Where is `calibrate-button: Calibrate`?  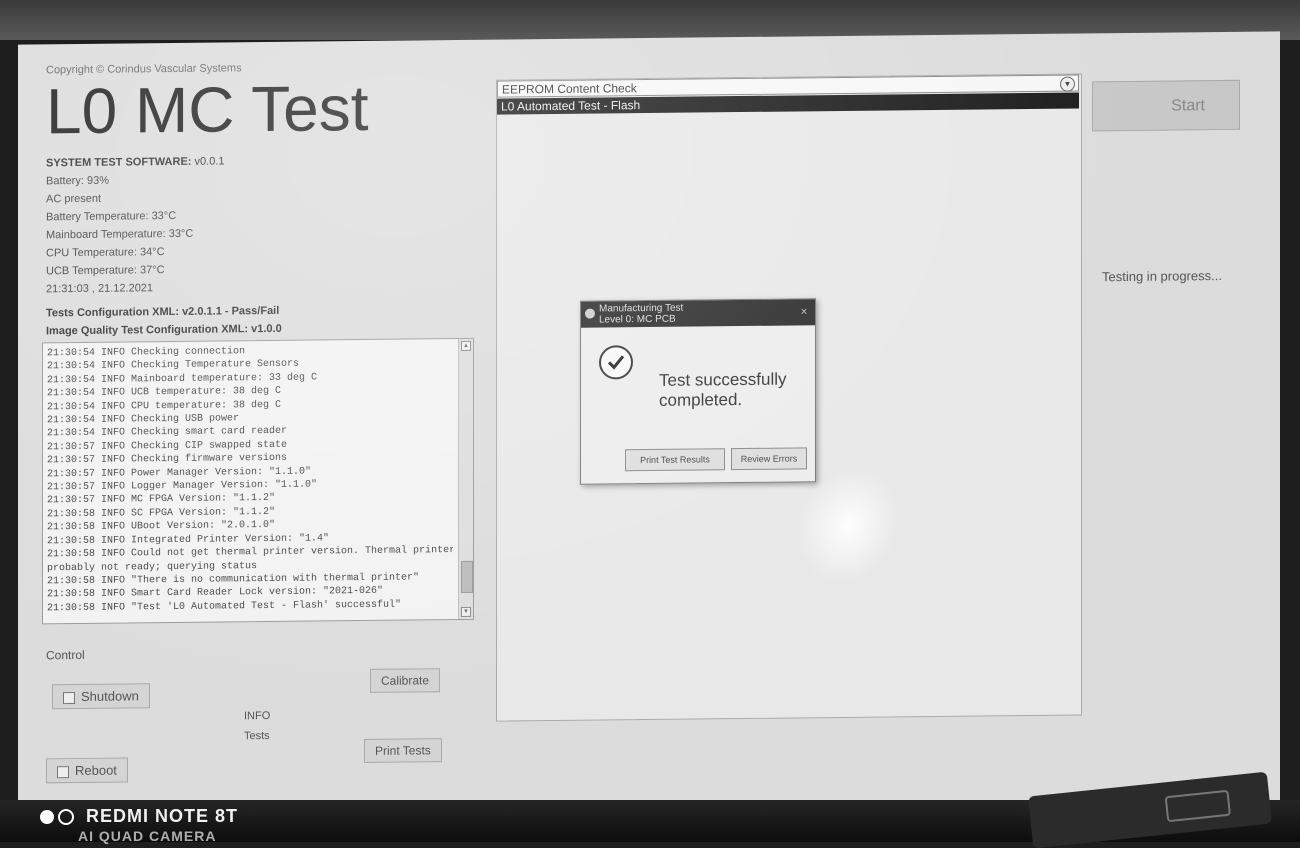 calibrate-button: Calibrate is located at coordinates (405, 680).